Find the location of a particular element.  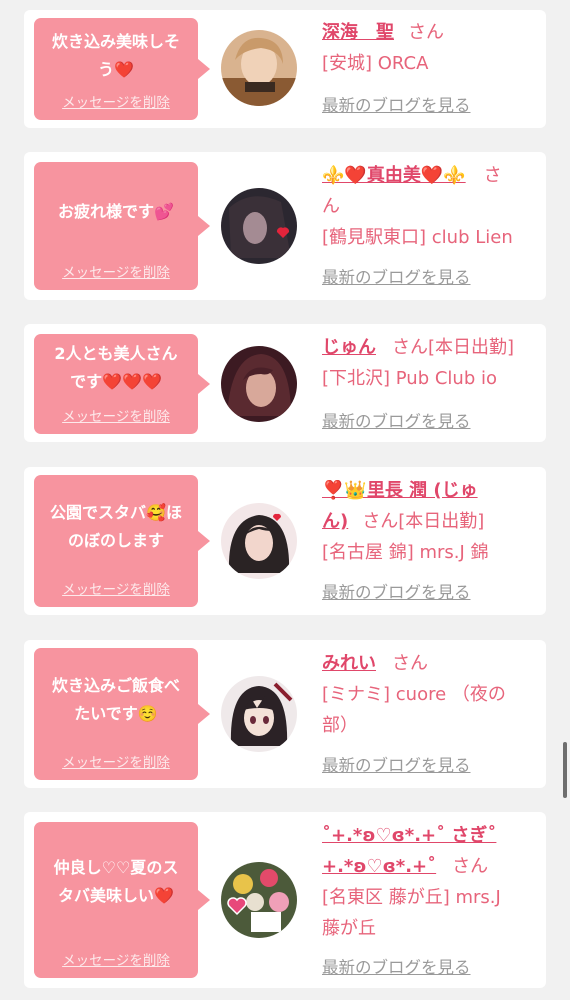

avatar-flowers-icon is located at coordinates (259, 900).